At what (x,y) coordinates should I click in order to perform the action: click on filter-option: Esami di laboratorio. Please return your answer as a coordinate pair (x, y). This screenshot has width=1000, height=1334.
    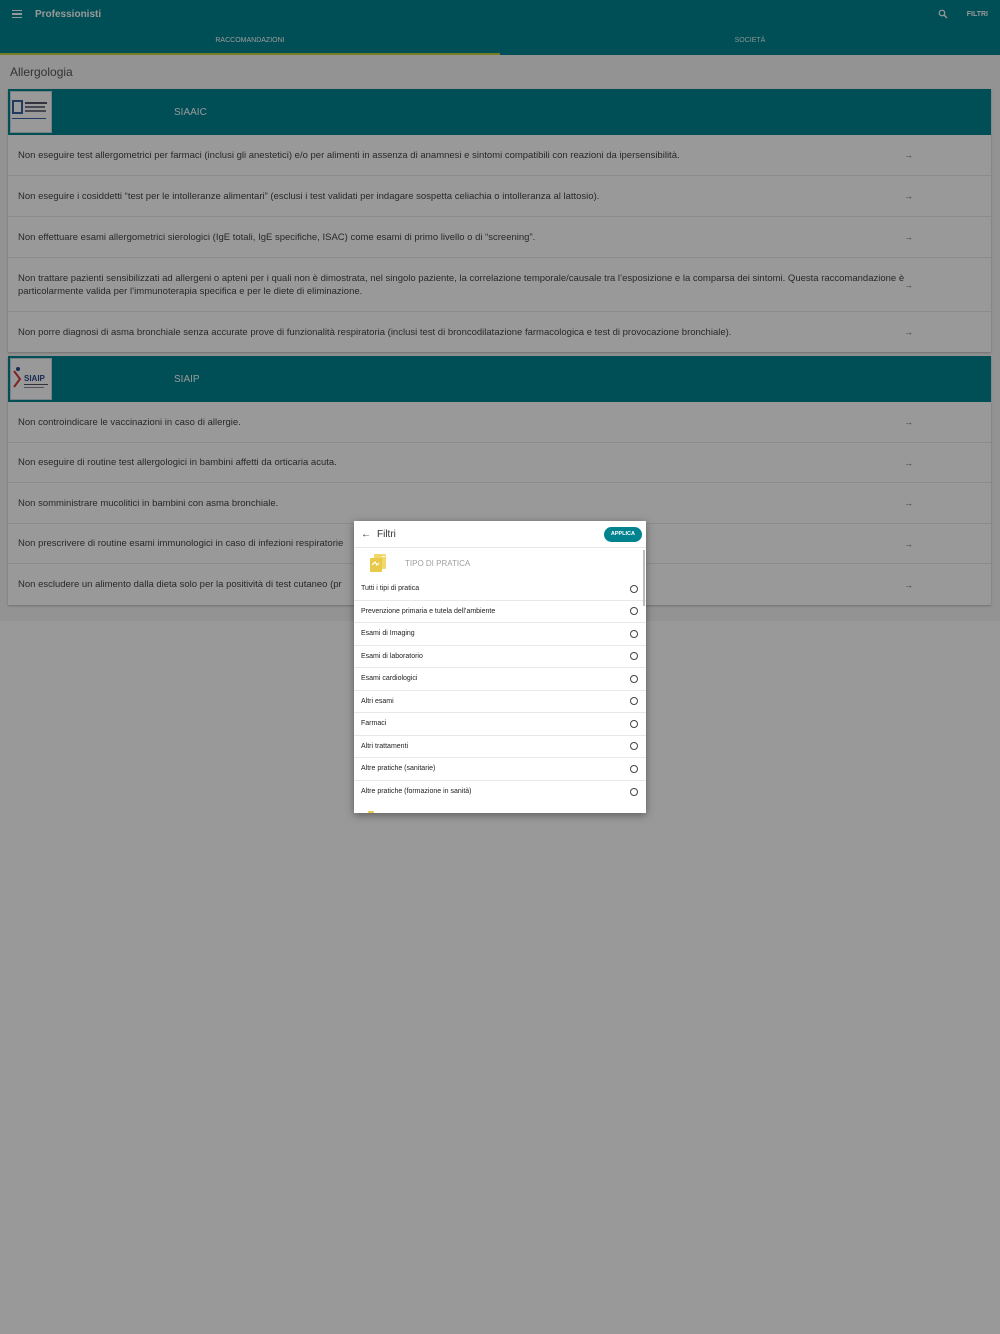
    Looking at the image, I should click on (500, 657).